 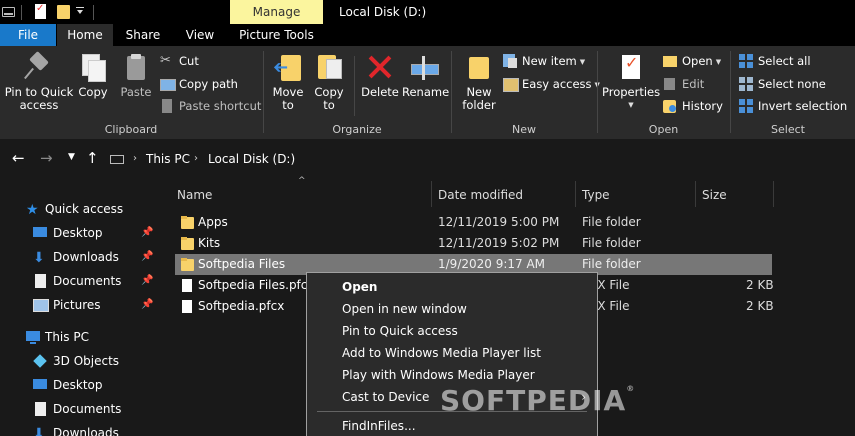 I want to click on file-row: Kits 12/11/2019 5:02 PM File folder, so click(x=473, y=243).